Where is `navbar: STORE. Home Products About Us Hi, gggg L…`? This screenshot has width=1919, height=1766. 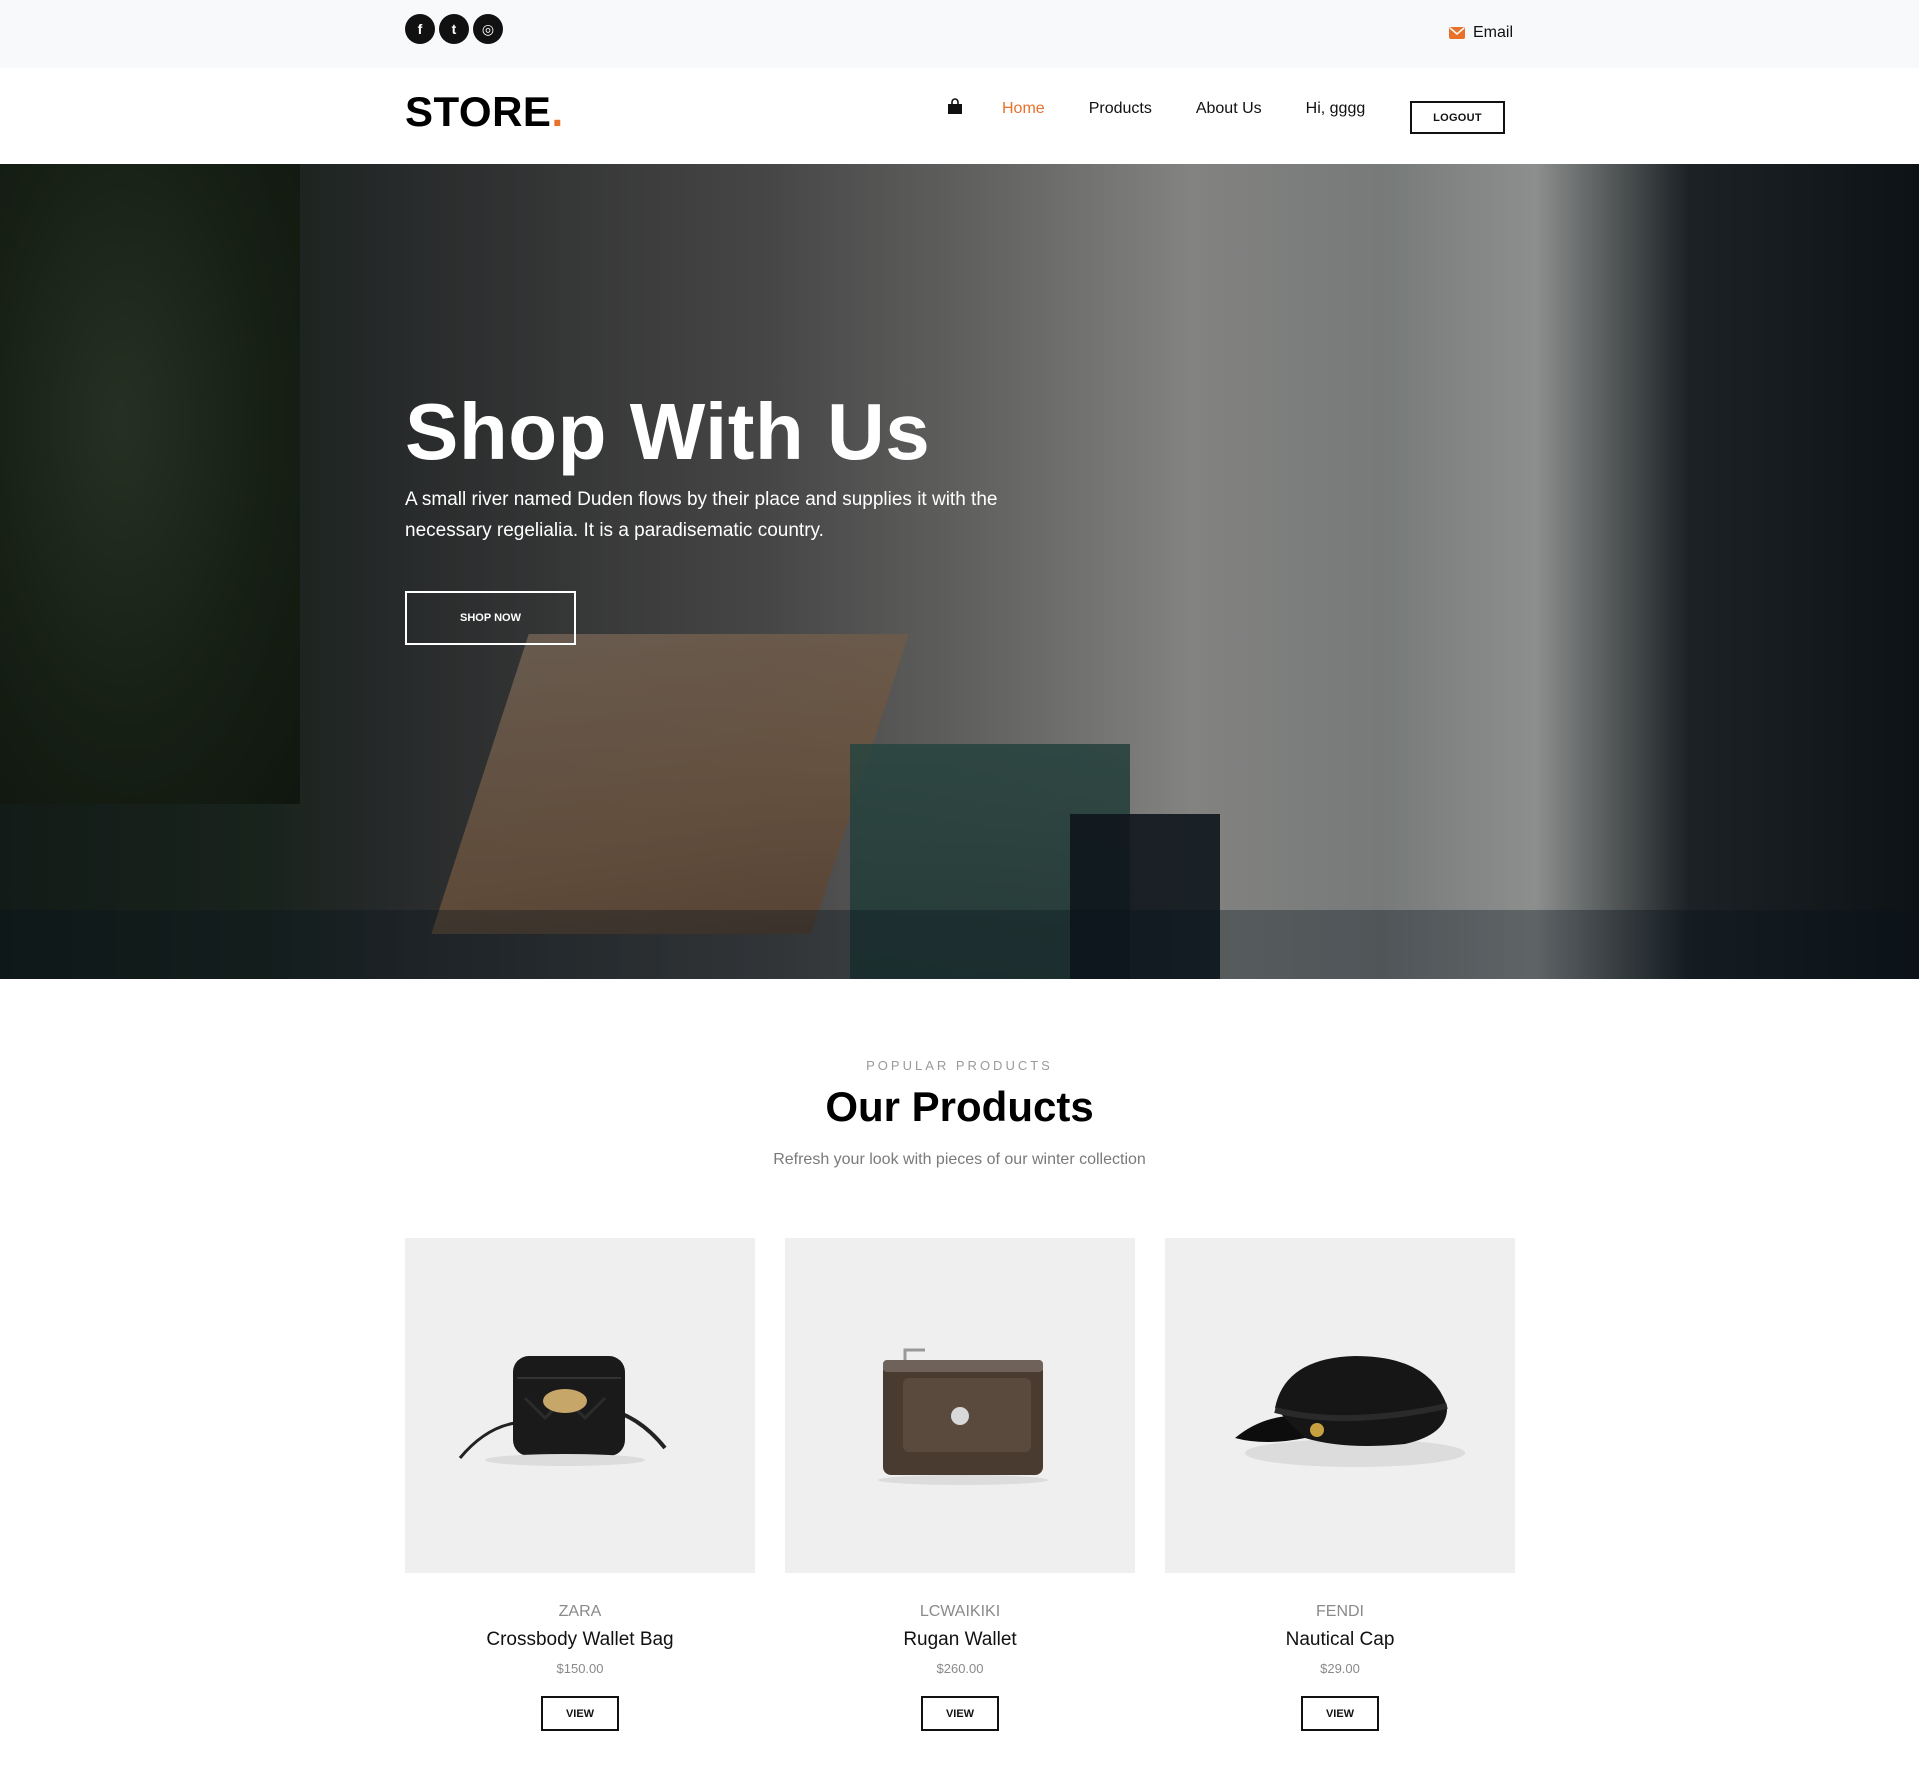 navbar: STORE. Home Products About Us Hi, gggg L… is located at coordinates (959, 116).